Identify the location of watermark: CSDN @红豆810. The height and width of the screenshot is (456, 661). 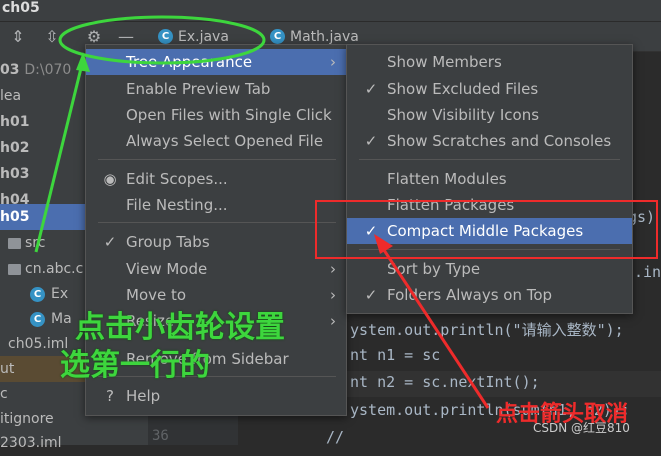
(581, 428).